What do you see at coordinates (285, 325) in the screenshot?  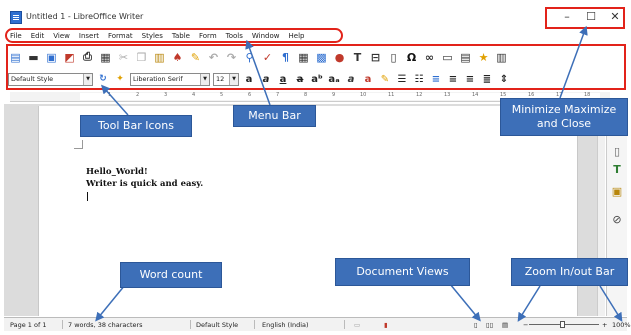 I see `language-status: English (India)` at bounding box center [285, 325].